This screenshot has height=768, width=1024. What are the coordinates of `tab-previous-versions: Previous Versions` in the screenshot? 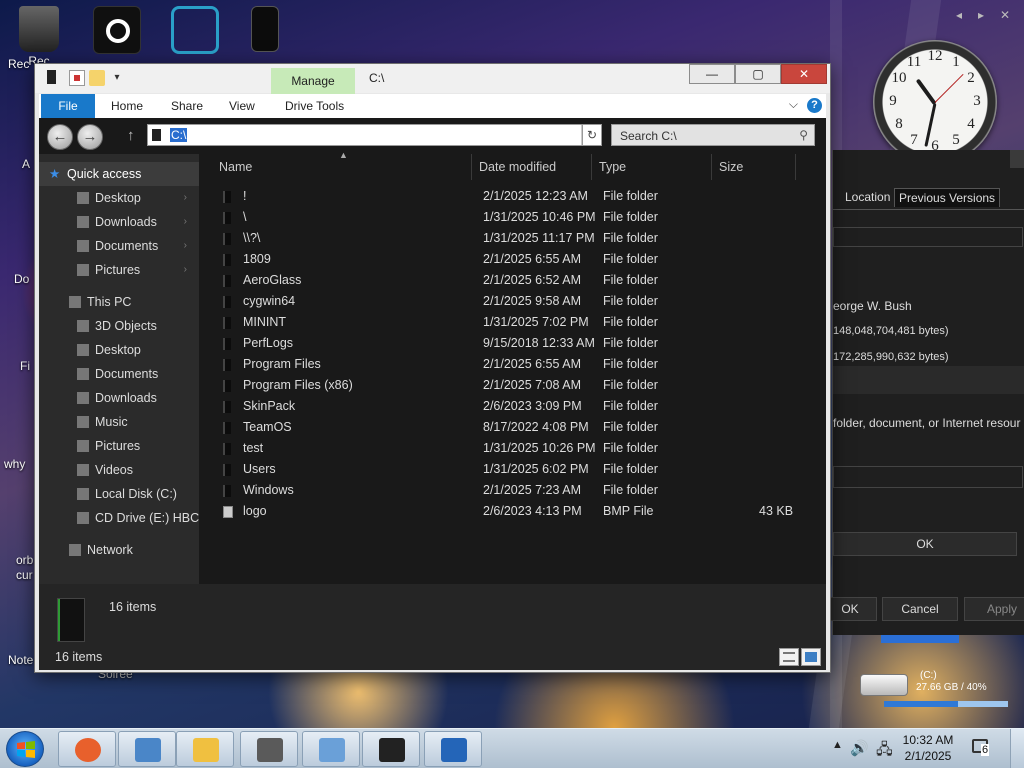 It's located at (947, 197).